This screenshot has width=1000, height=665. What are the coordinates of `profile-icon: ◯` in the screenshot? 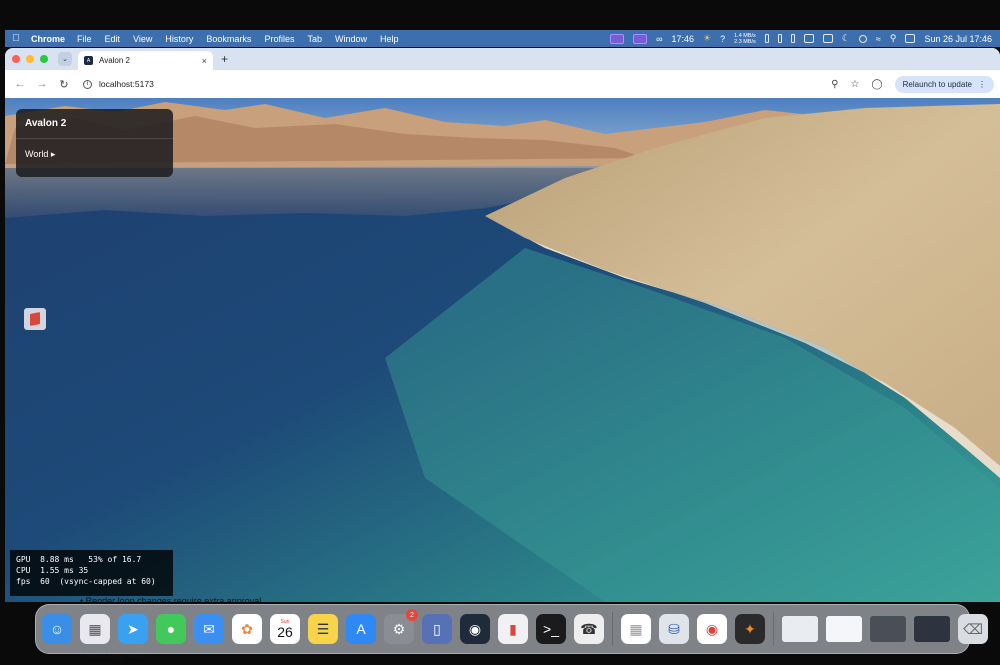 It's located at (876, 84).